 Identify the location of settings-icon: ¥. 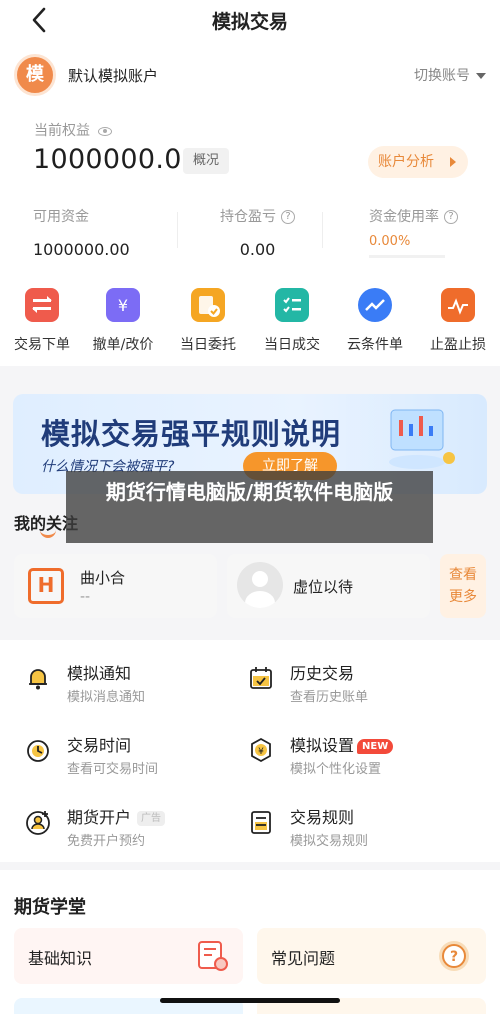
(261, 750).